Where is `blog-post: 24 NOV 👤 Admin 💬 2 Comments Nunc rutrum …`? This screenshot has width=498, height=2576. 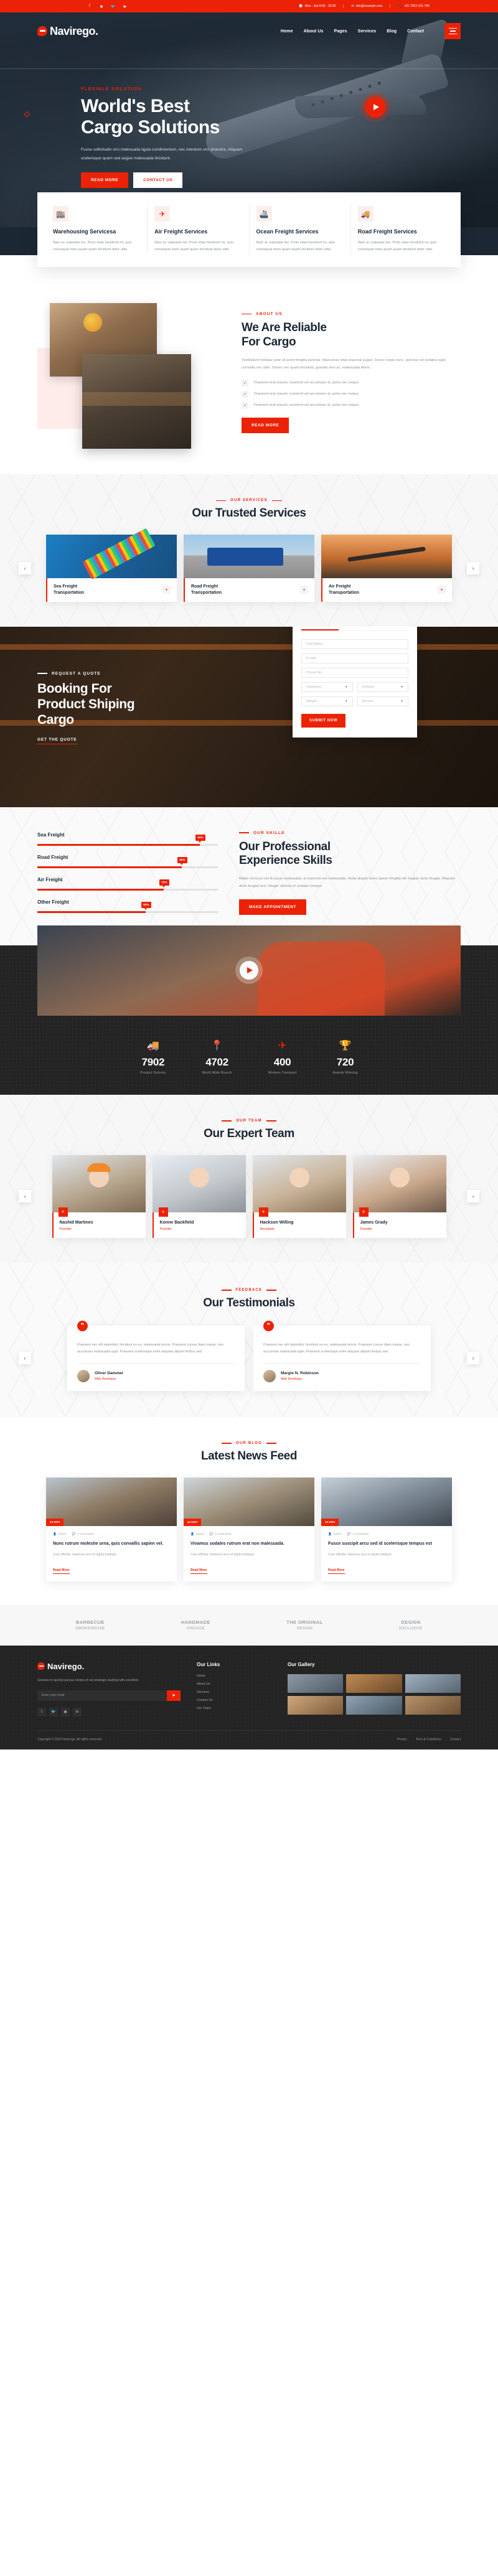
blog-post: 24 NOV 👤 Admin 💬 2 Comments Nunc rutrum … is located at coordinates (112, 1529).